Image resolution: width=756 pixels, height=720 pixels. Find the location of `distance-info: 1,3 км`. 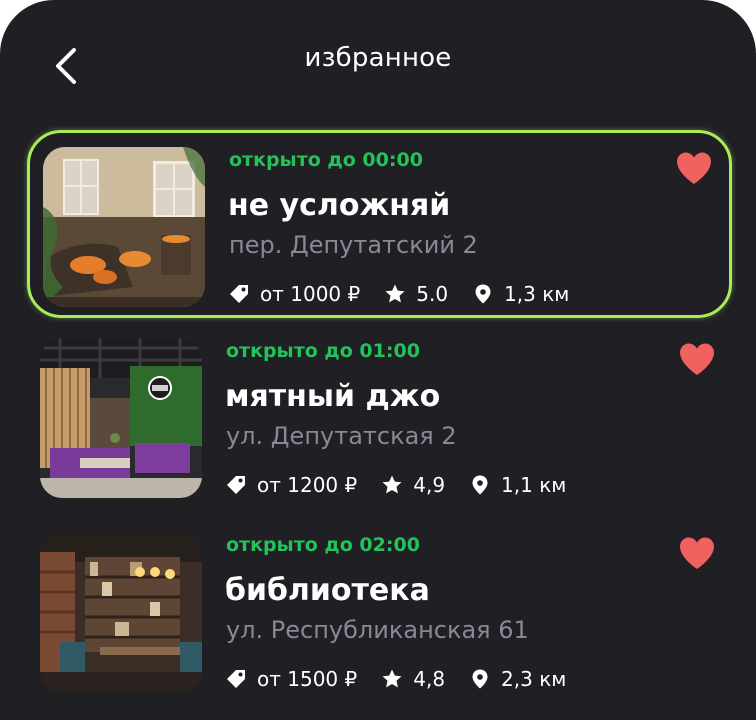

distance-info: 1,3 км is located at coordinates (520, 294).